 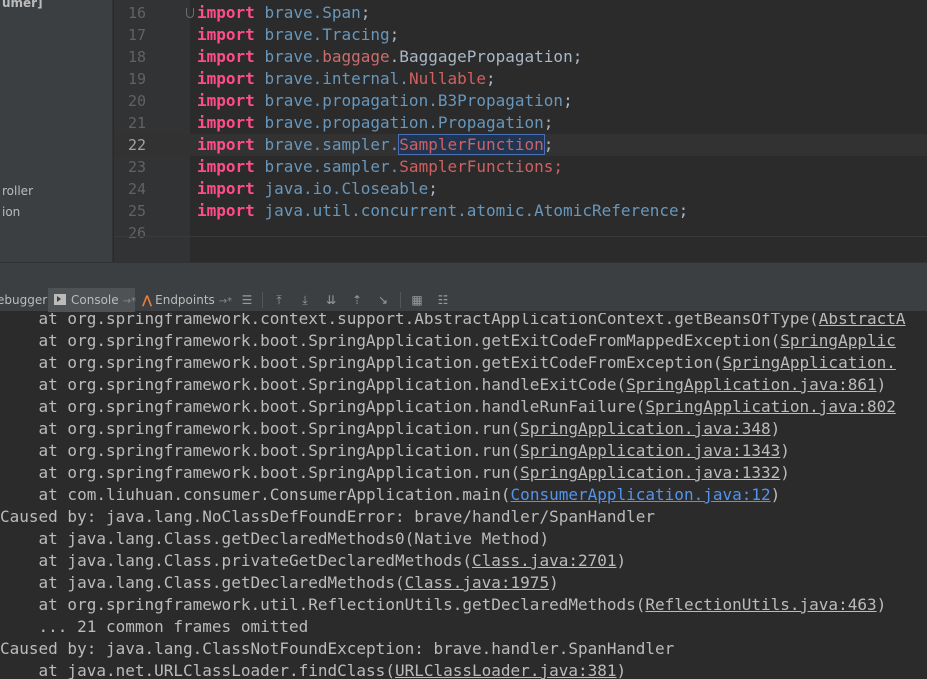 What do you see at coordinates (11, 212) in the screenshot?
I see `tree-item-config: ion` at bounding box center [11, 212].